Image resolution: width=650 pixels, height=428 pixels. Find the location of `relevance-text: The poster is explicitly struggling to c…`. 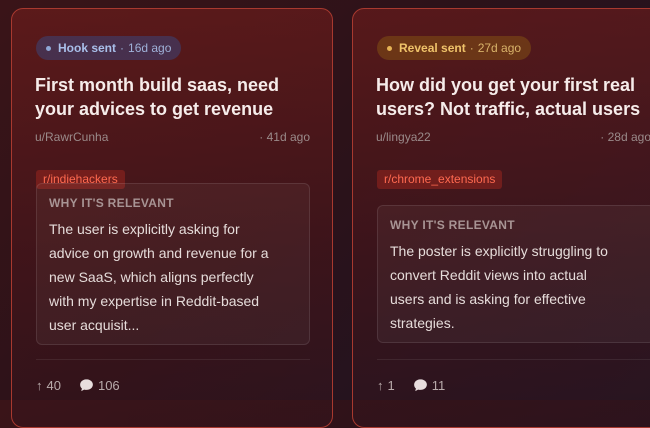

relevance-text: The poster is explicitly struggling to c… is located at coordinates (516, 287).